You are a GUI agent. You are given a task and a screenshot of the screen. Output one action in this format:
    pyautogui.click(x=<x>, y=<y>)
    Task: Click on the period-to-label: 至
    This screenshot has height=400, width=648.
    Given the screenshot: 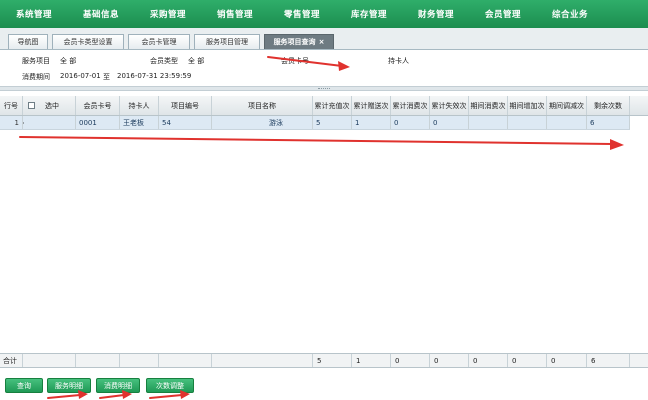 What is the action you would take?
    pyautogui.click(x=106, y=77)
    